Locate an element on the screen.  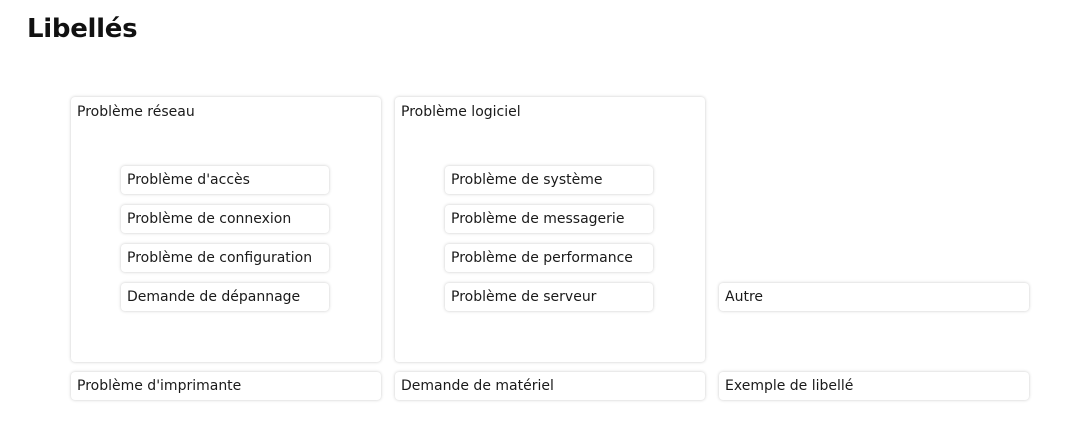
label-probleme-connexion: Problème de connexion is located at coordinates (225, 219).